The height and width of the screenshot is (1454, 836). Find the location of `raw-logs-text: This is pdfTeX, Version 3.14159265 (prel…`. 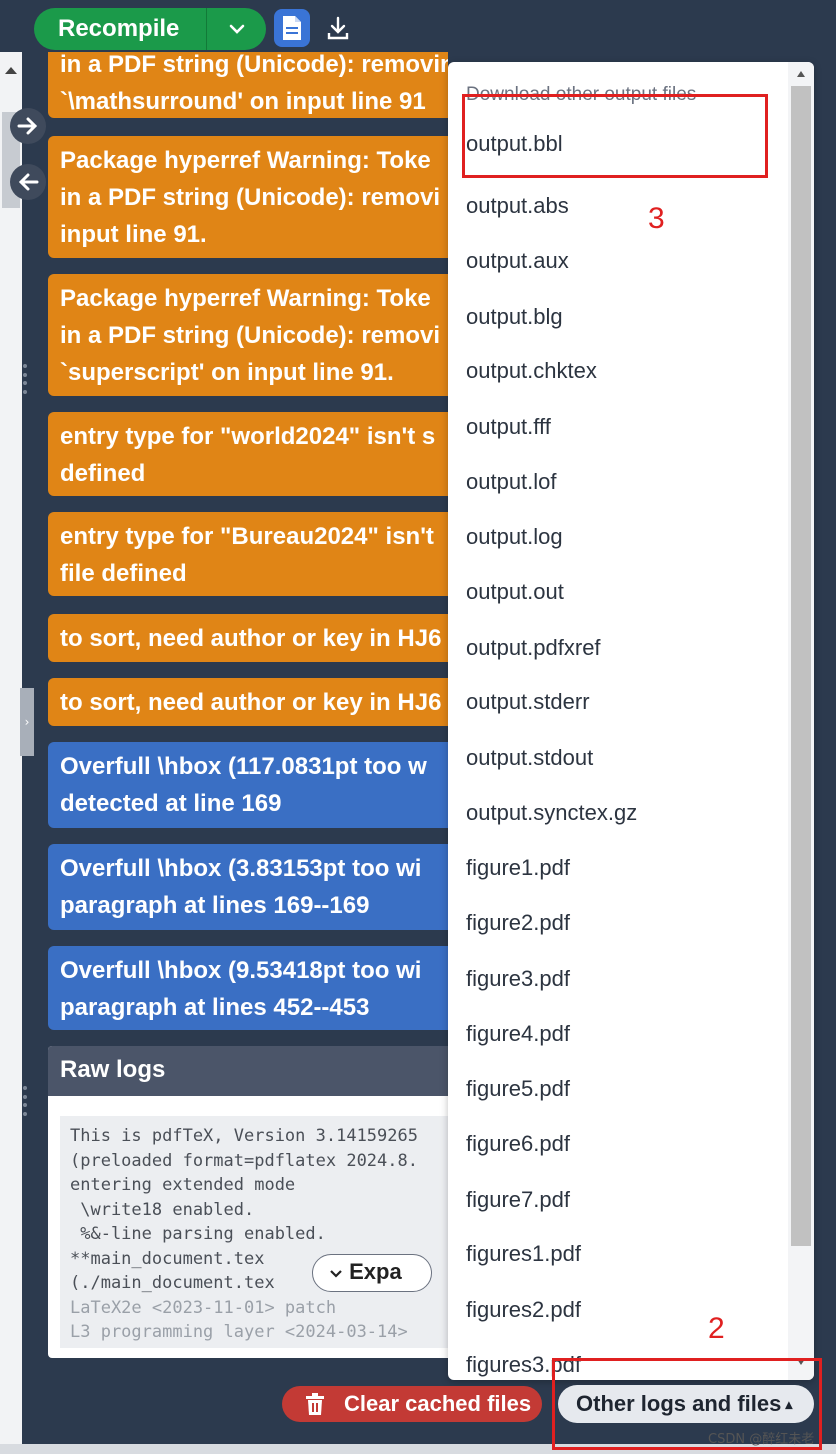

raw-logs-text: This is pdfTeX, Version 3.14159265 (prel… is located at coordinates (254, 1232).